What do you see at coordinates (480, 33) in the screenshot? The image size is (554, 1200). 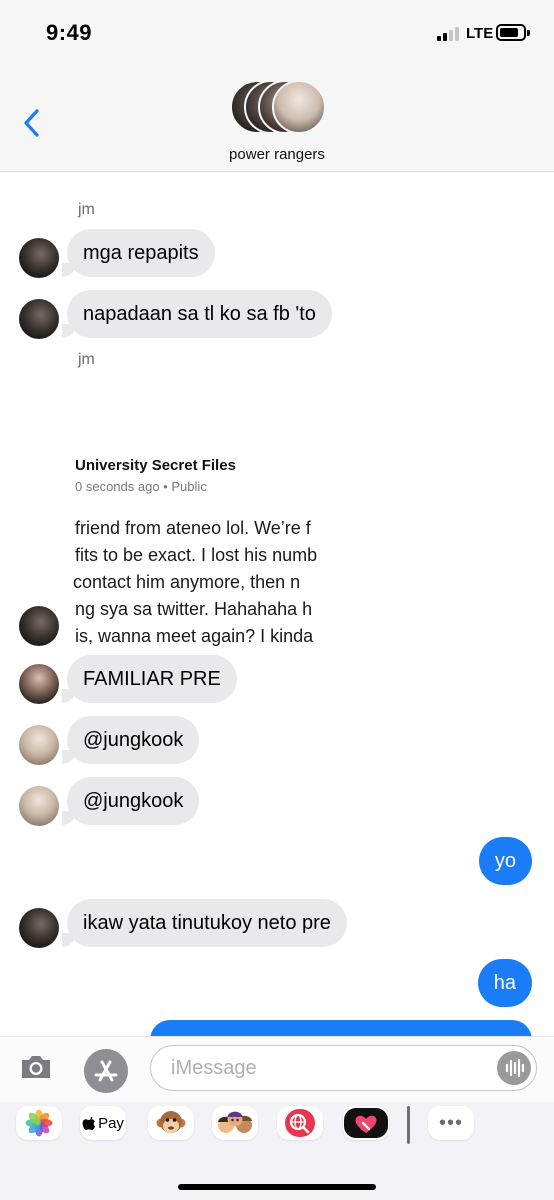 I see `network-type: LTE` at bounding box center [480, 33].